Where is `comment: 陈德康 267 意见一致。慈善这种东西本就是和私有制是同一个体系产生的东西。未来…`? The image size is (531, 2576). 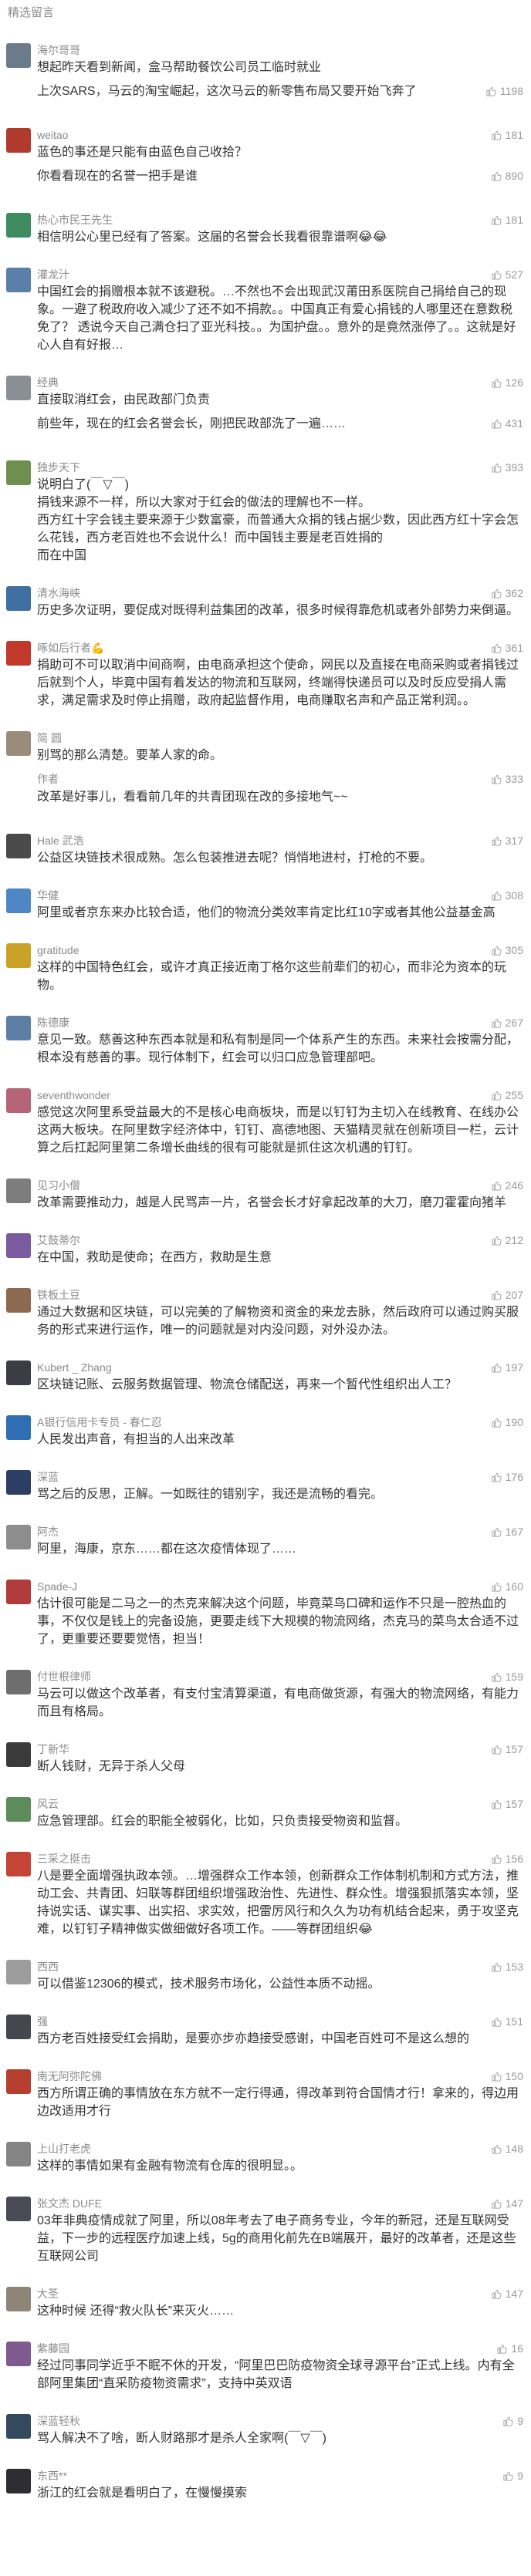
comment: 陈德康 267 意见一致。慈善这种东西本就是和私有制是同一个体系产生的东西。未来… is located at coordinates (265, 1042).